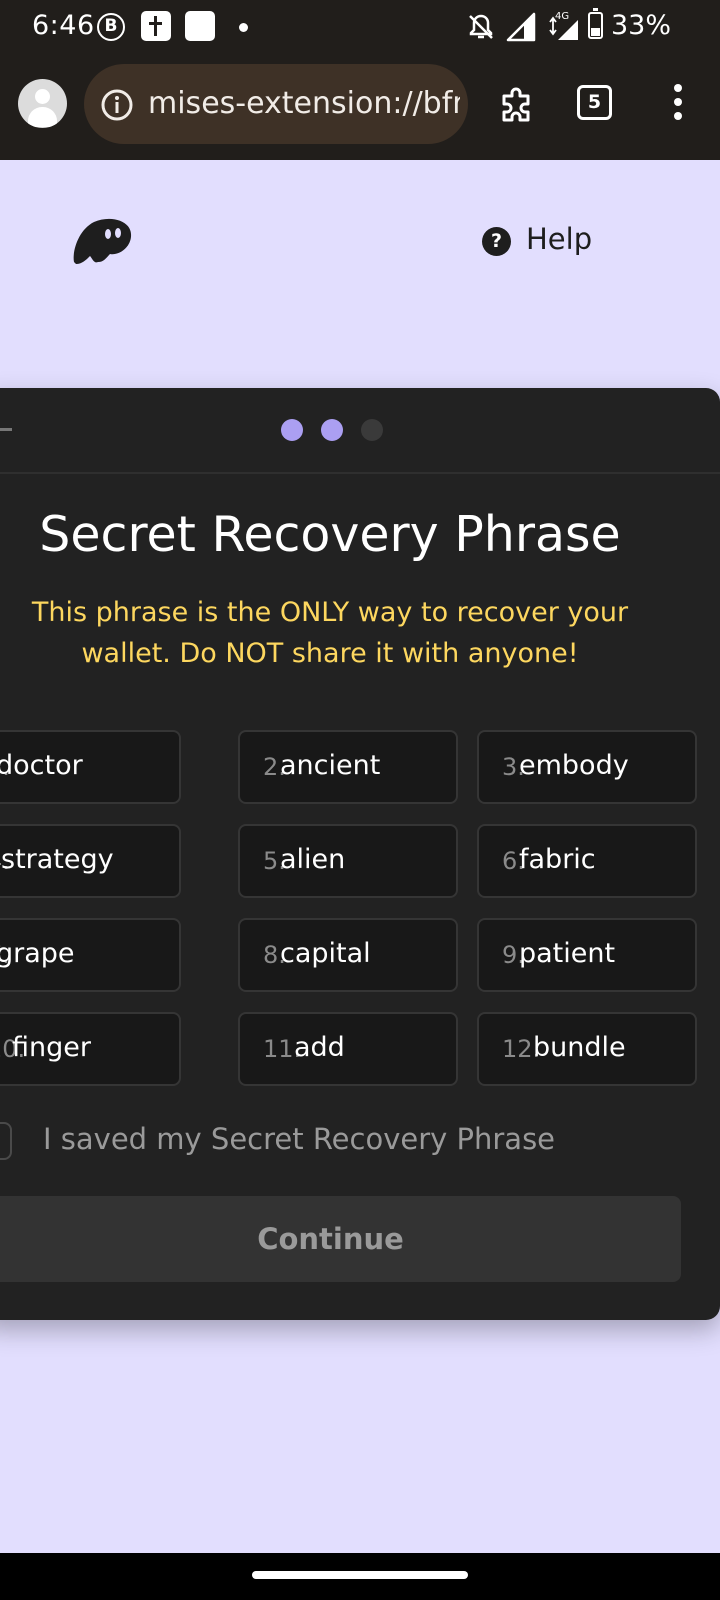  Describe the element at coordinates (37, 953) in the screenshot. I see `word-text: grape` at that location.